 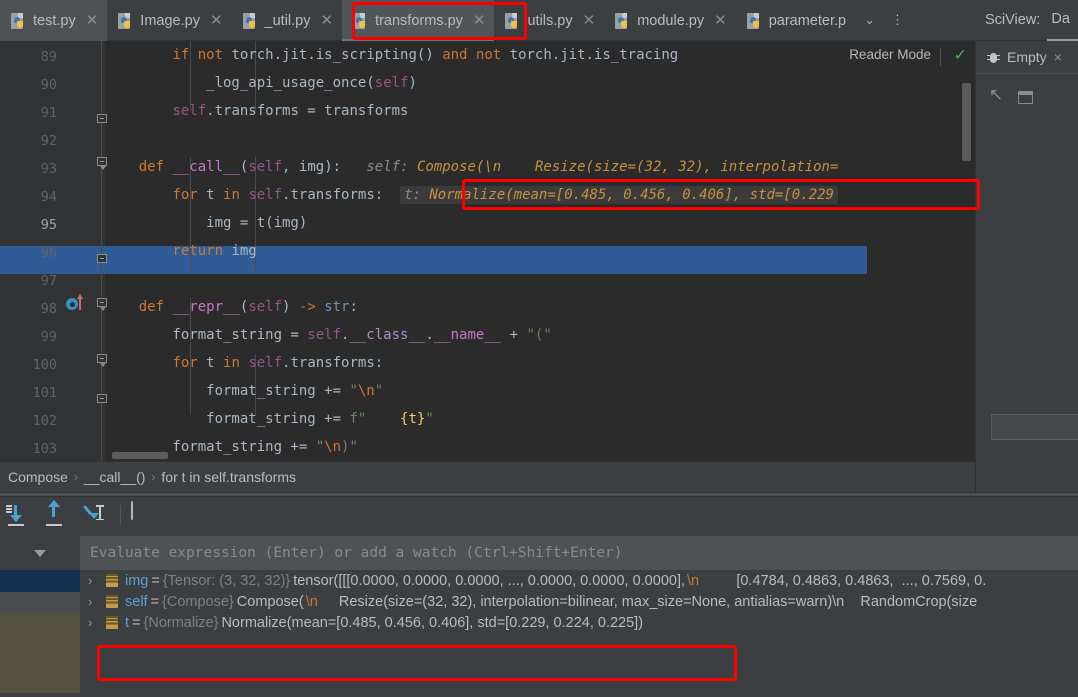 What do you see at coordinates (96, 515) in the screenshot?
I see `step-into-my-code-icon` at bounding box center [96, 515].